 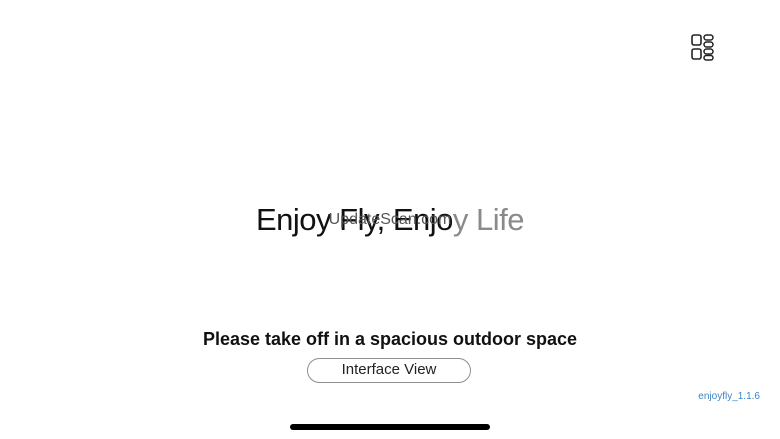 What do you see at coordinates (390, 427) in the screenshot?
I see `home-indicator` at bounding box center [390, 427].